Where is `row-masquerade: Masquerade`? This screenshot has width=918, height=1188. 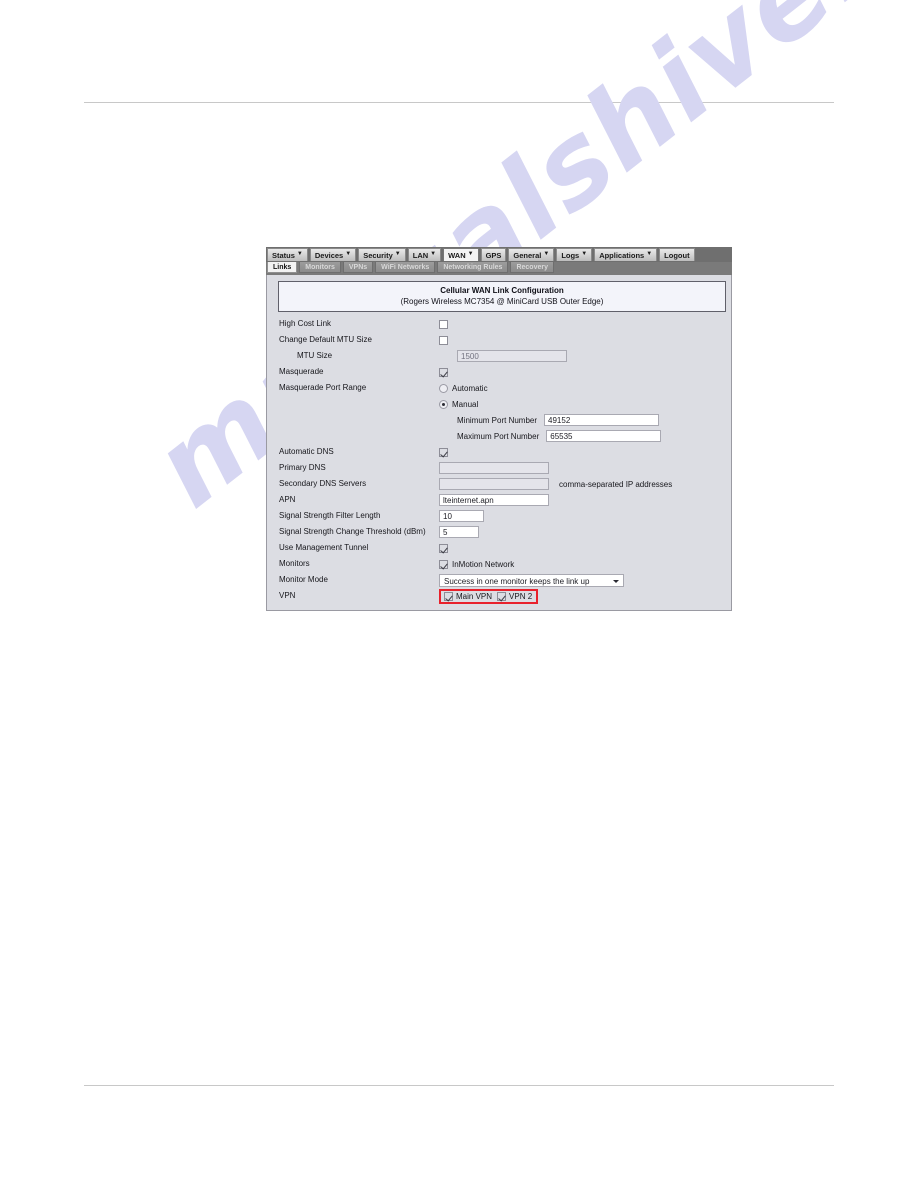
row-masquerade: Masquerade is located at coordinates (502, 372).